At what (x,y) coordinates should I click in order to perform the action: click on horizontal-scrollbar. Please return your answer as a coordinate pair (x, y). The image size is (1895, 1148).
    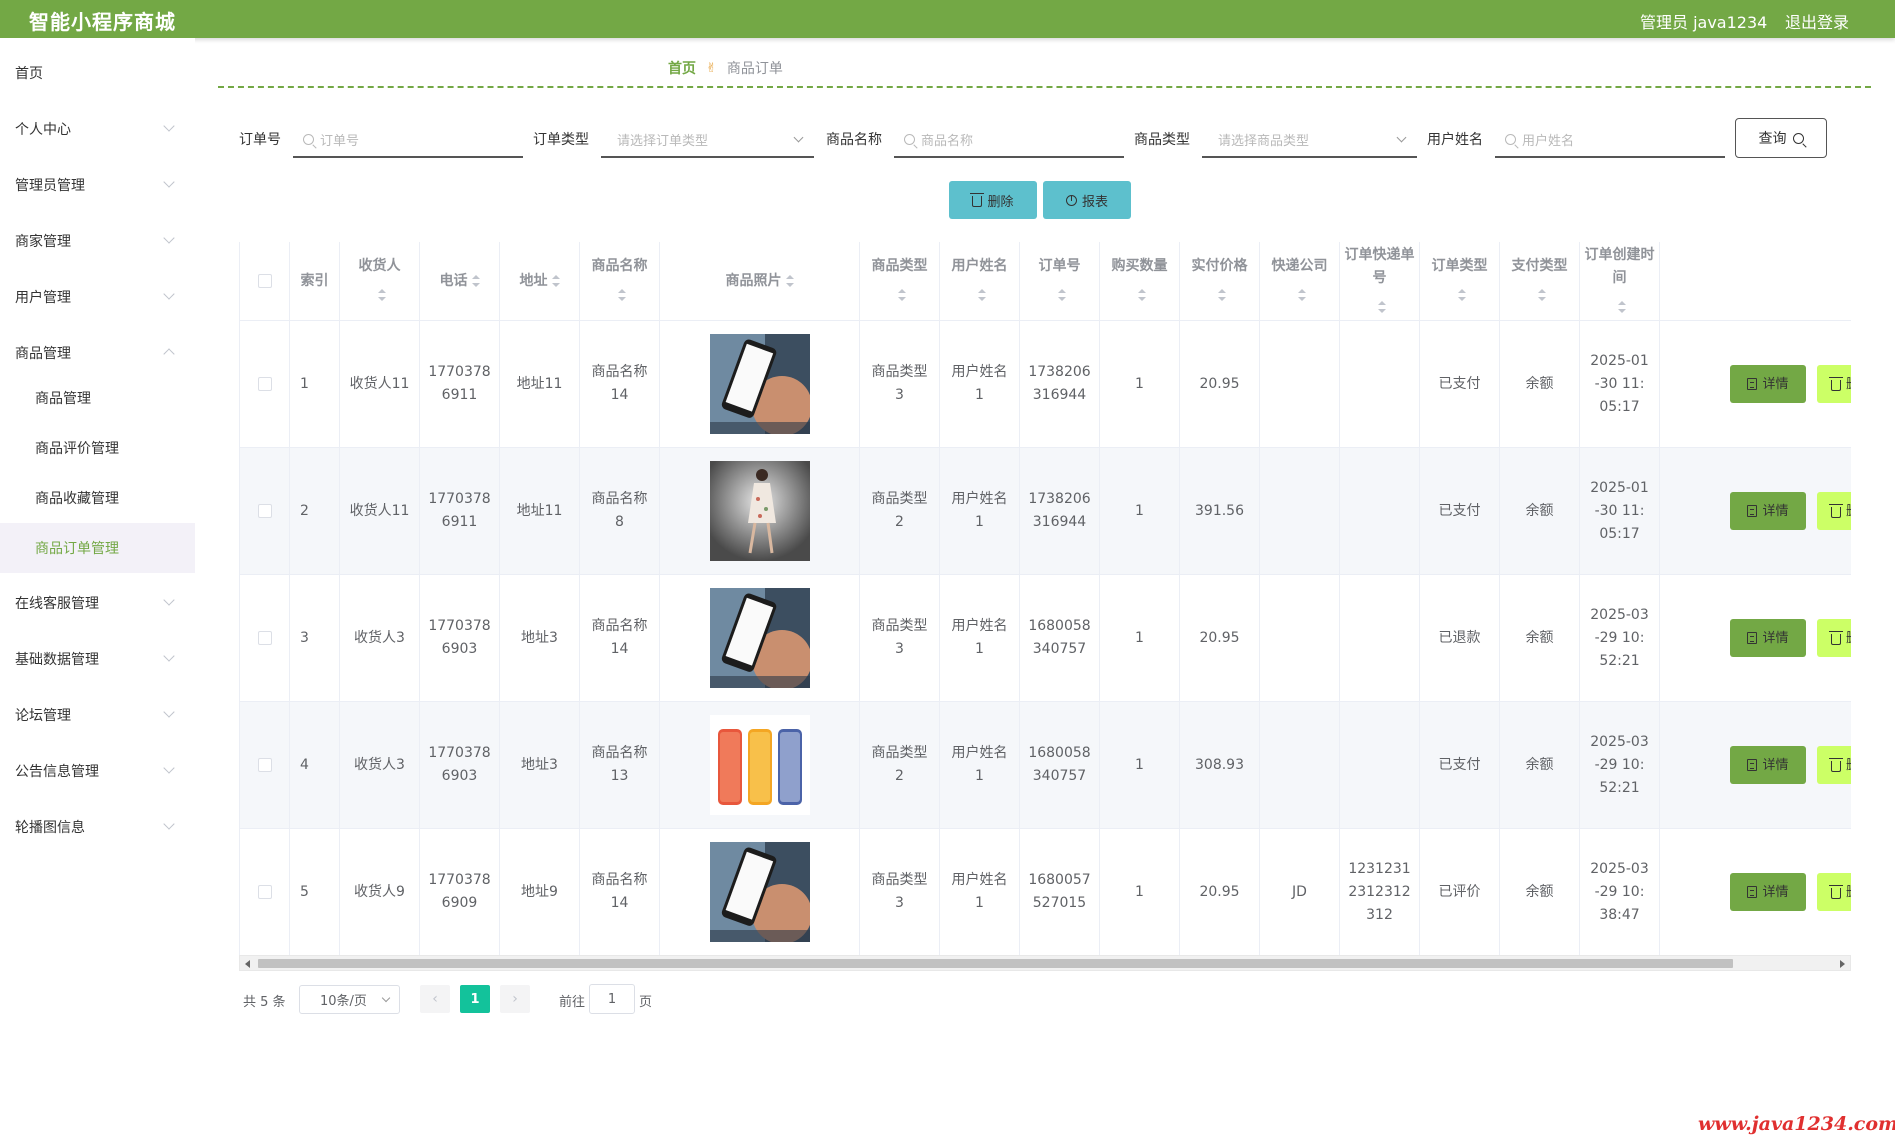
    Looking at the image, I should click on (1045, 963).